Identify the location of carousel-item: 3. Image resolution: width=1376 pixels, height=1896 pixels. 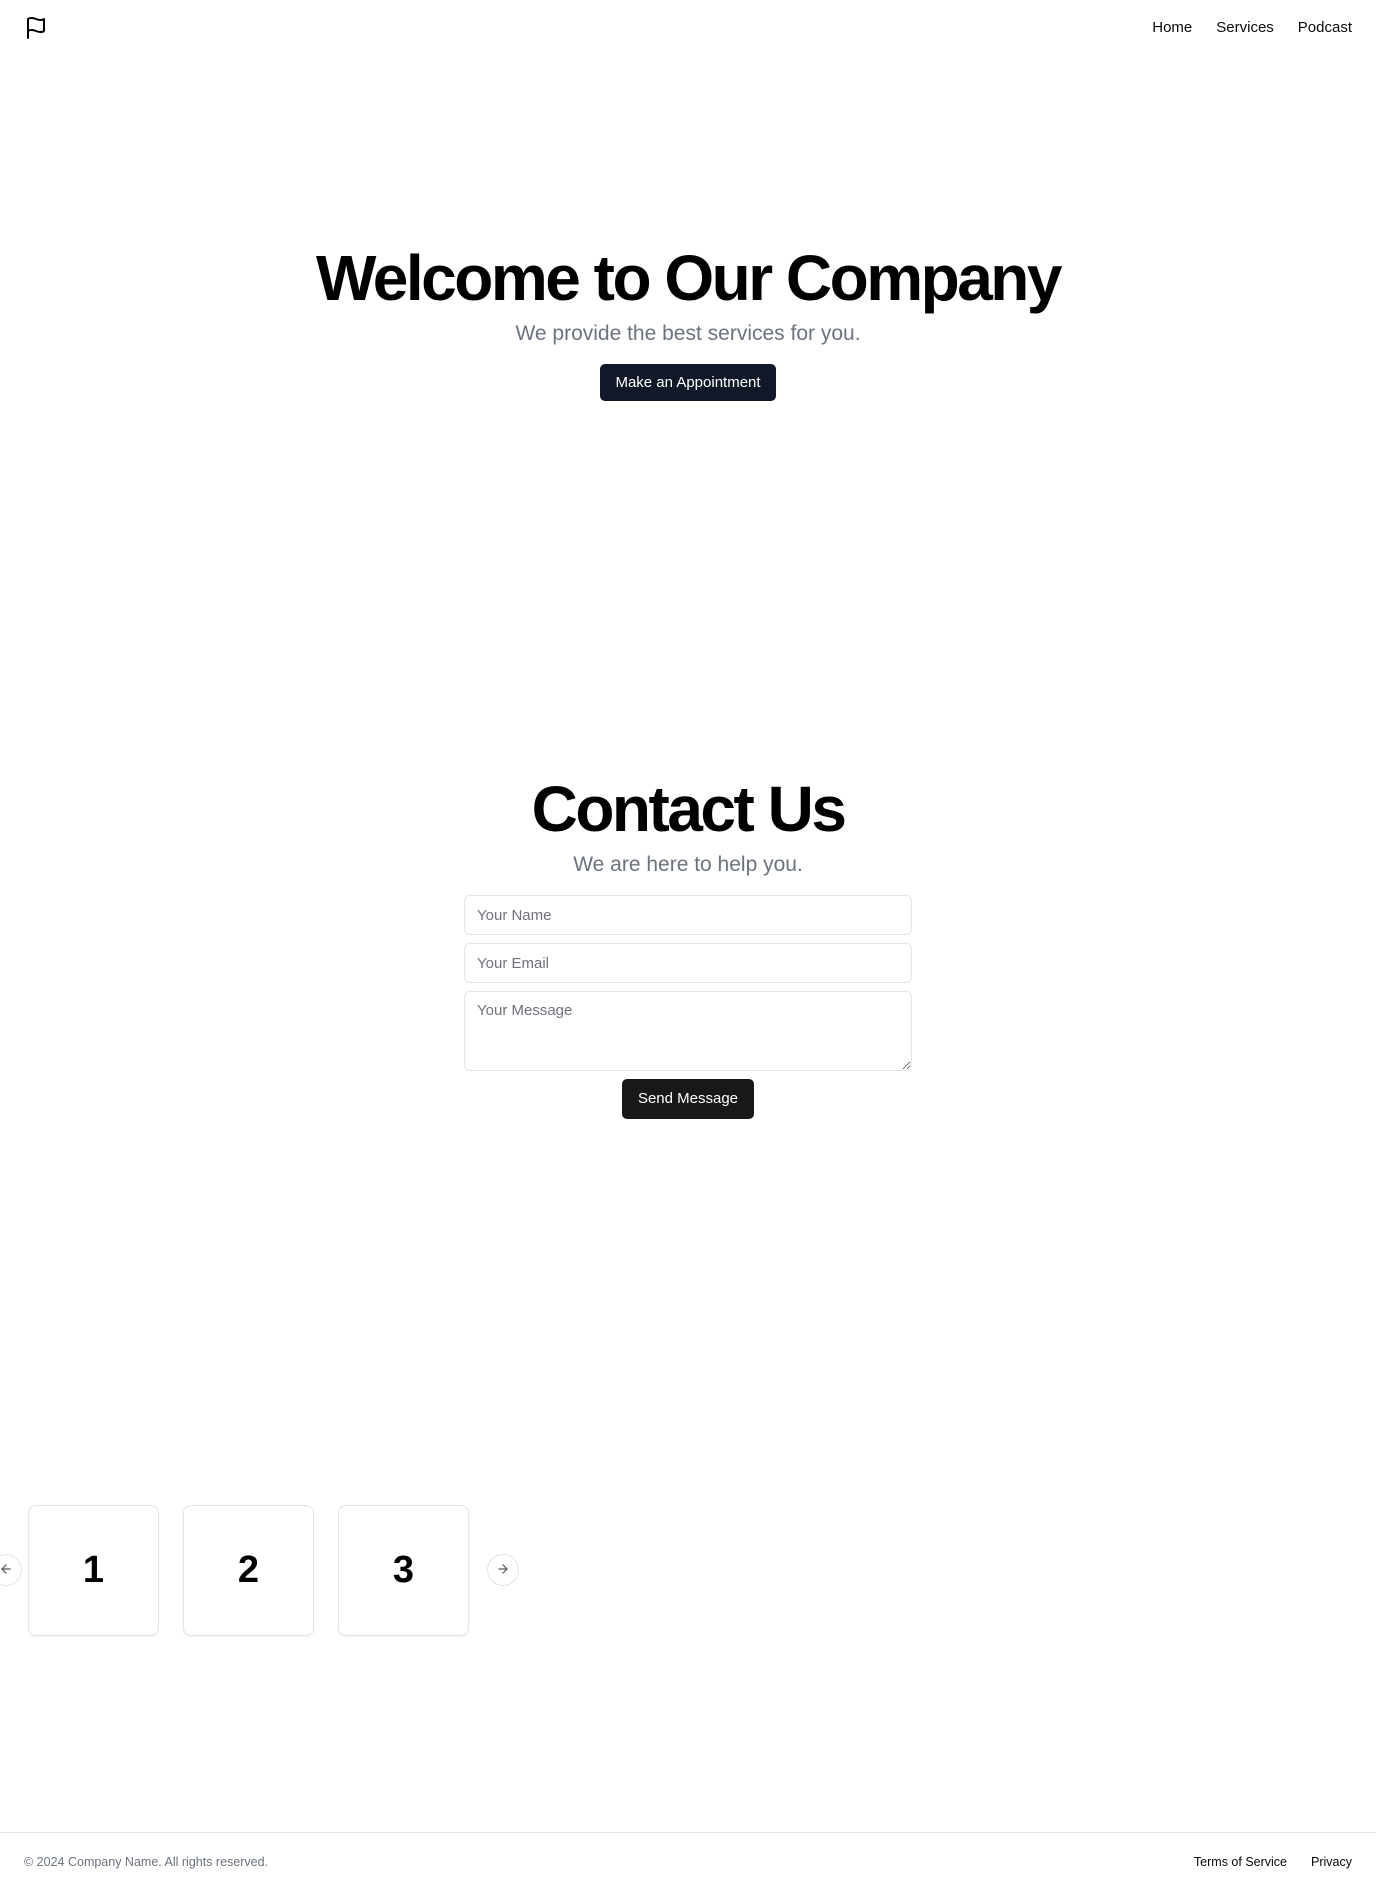
(403, 1570).